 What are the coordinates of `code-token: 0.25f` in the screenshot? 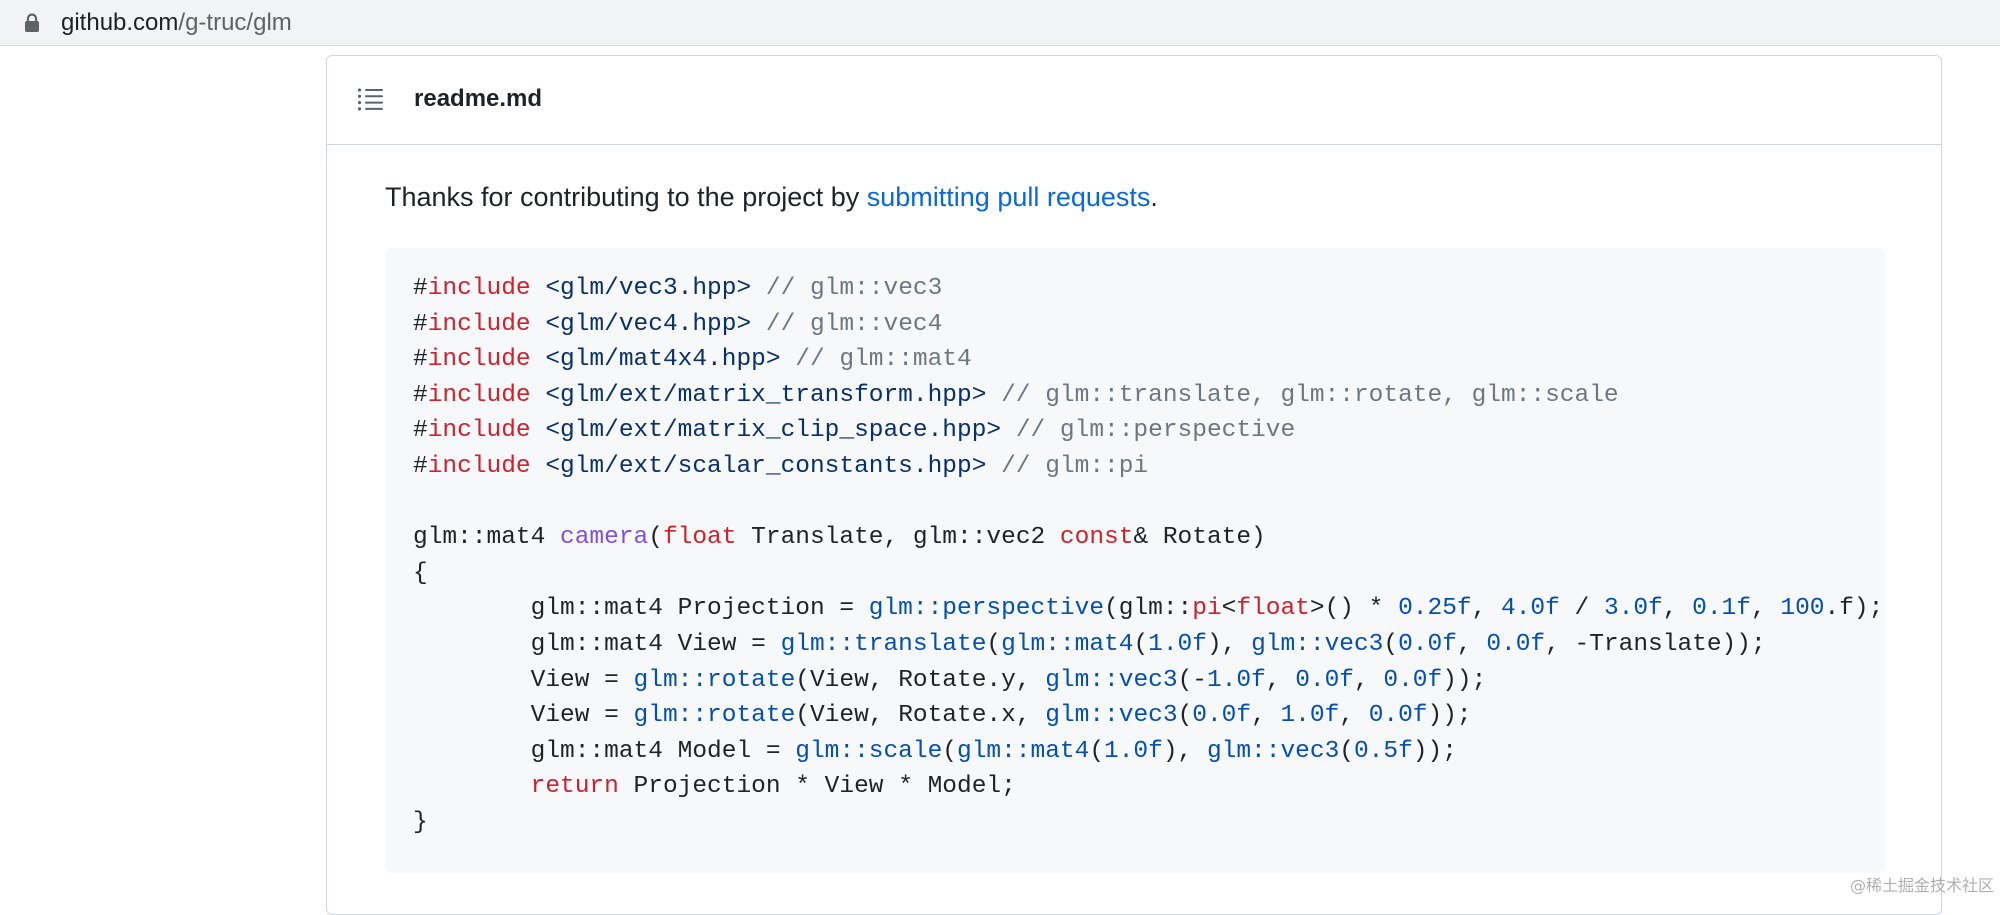 It's located at (1435, 609).